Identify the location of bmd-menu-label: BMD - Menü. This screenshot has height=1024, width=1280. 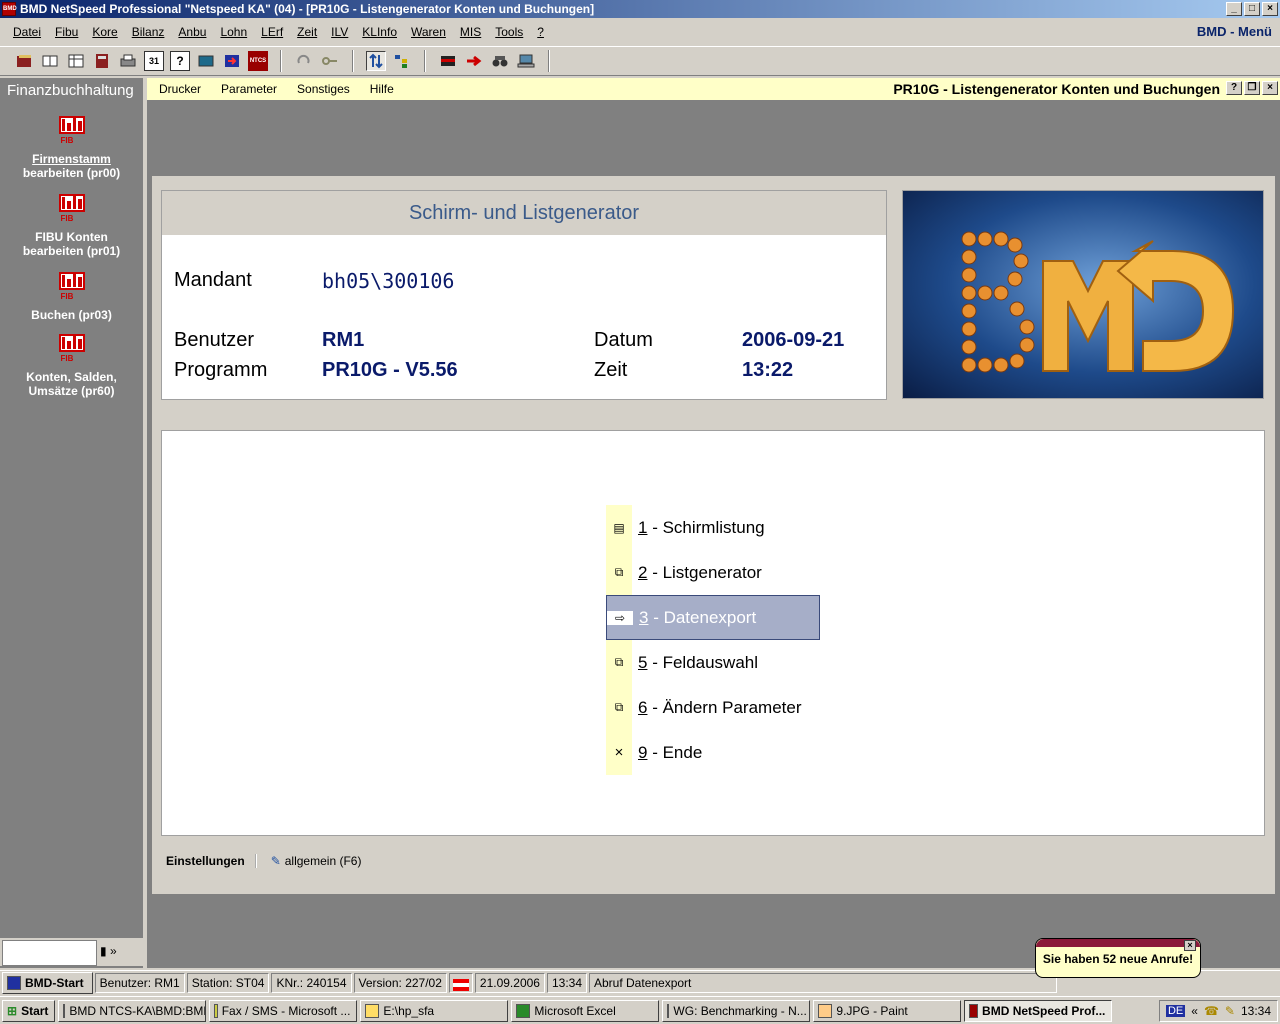
(1234, 31).